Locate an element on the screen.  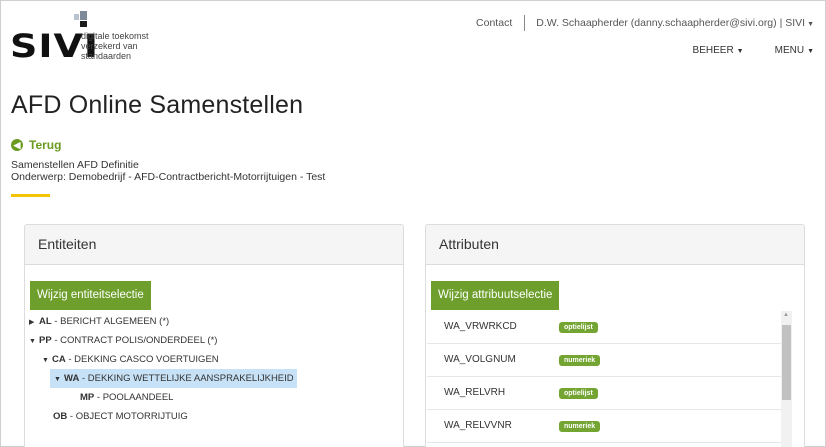
tree-item-pp: ▼ PP - CONTRACT POLIS/ONDERDEEL (*) is located at coordinates (163, 340).